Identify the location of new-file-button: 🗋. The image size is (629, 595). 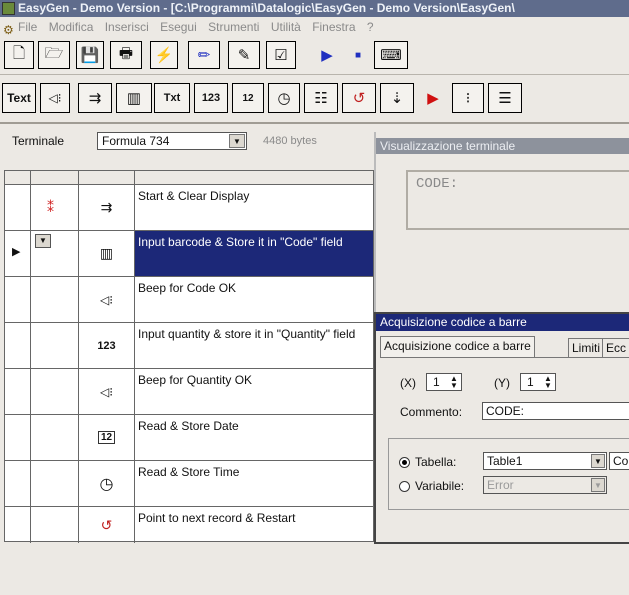
(19, 55).